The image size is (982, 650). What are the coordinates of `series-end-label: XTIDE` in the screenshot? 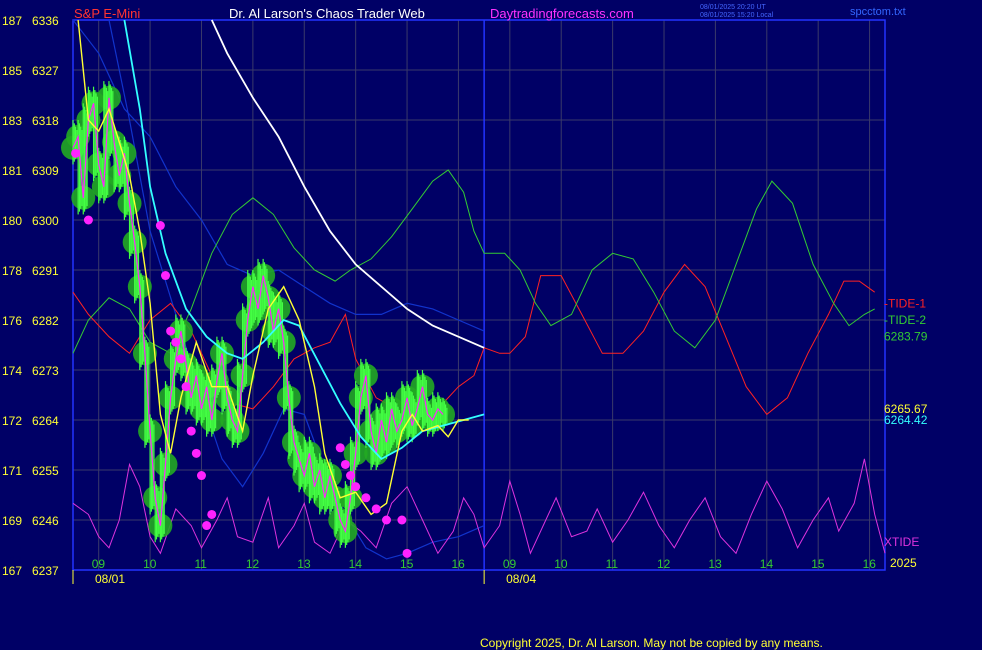 It's located at (901, 542).